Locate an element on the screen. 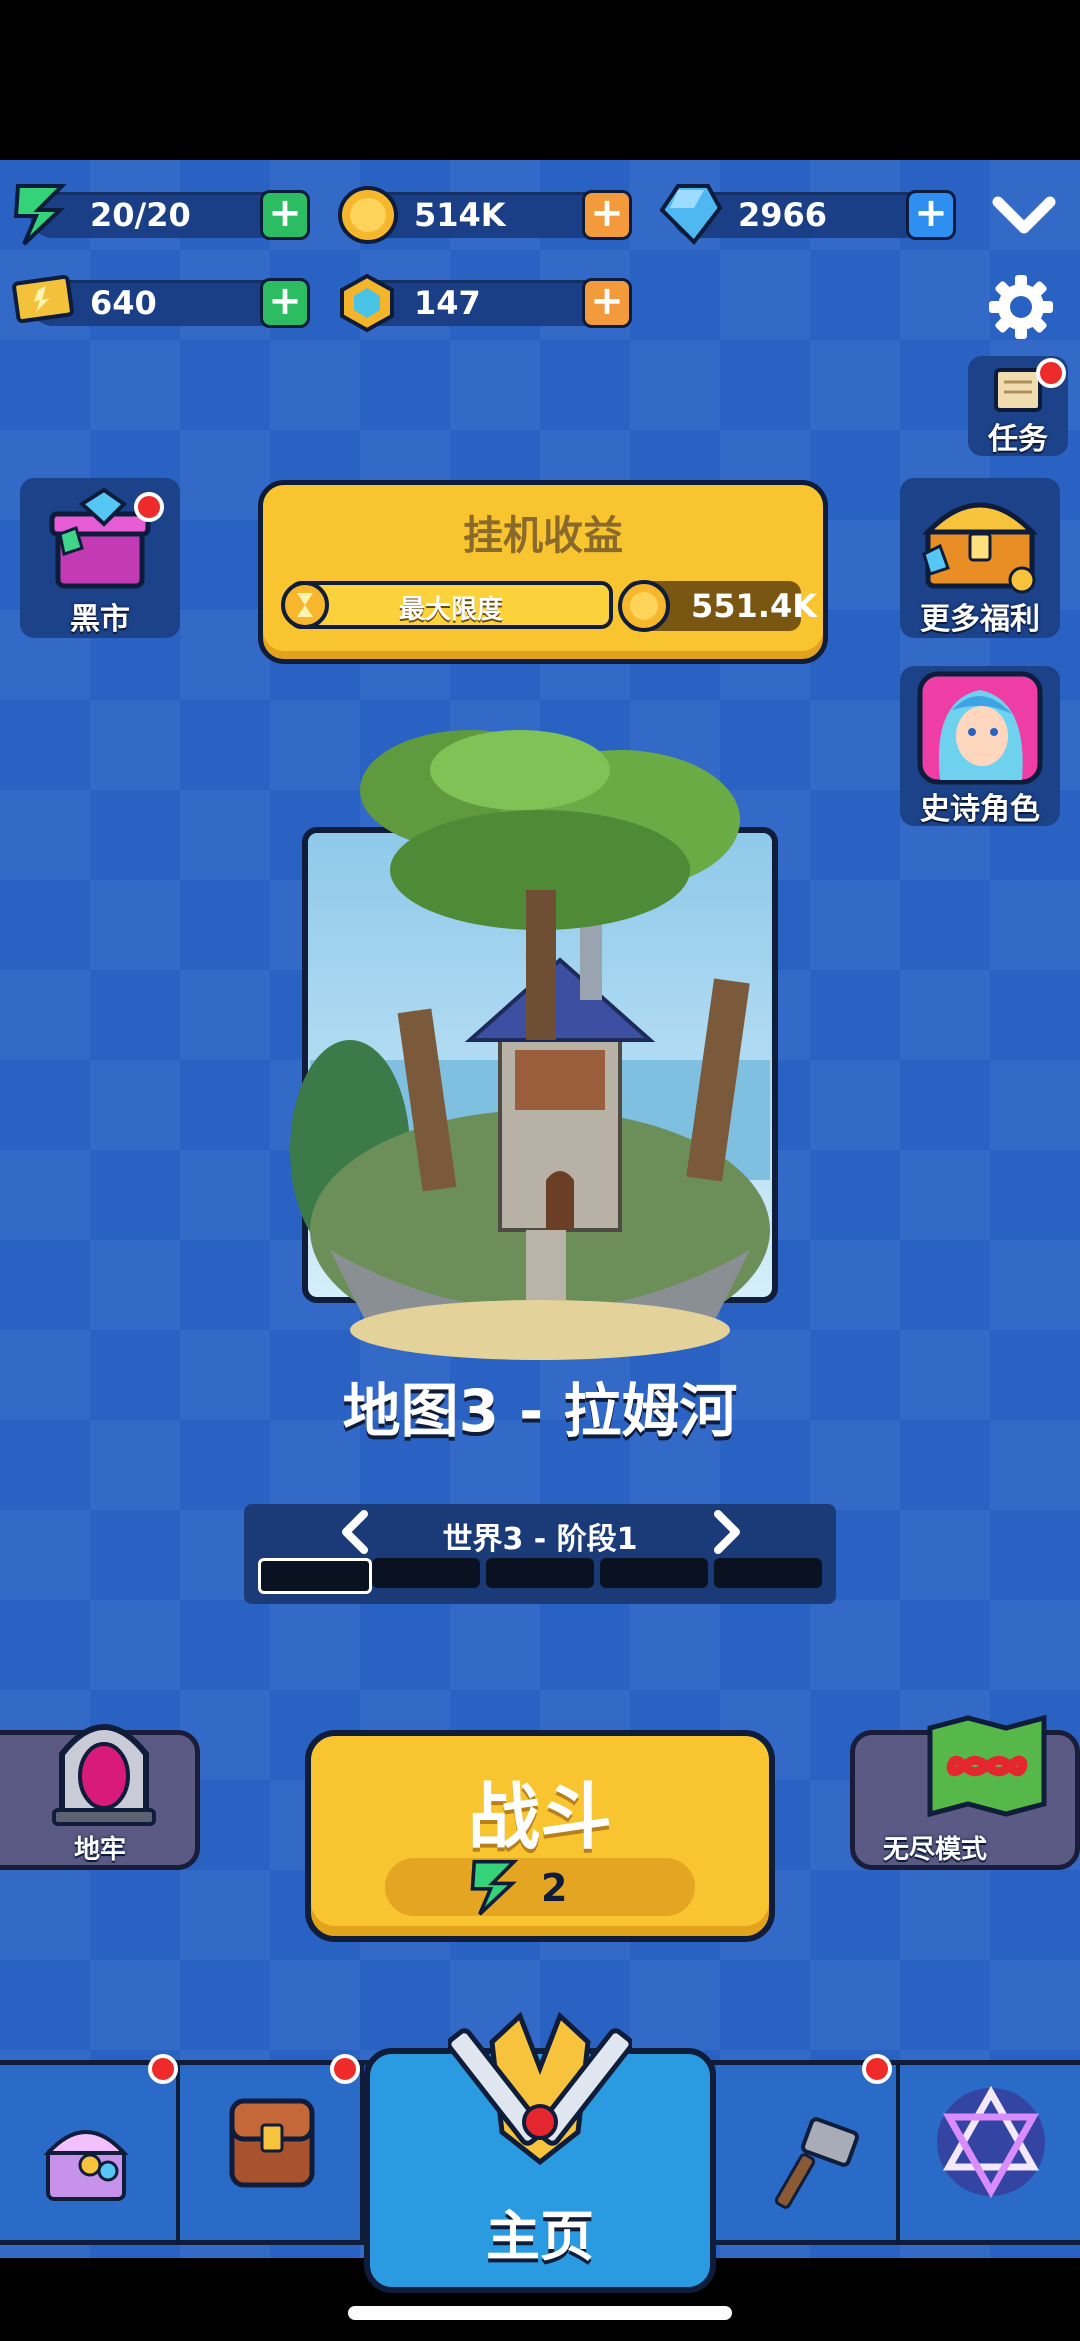 The width and height of the screenshot is (1080, 2341). fight-button: 战斗 2 is located at coordinates (540, 1836).